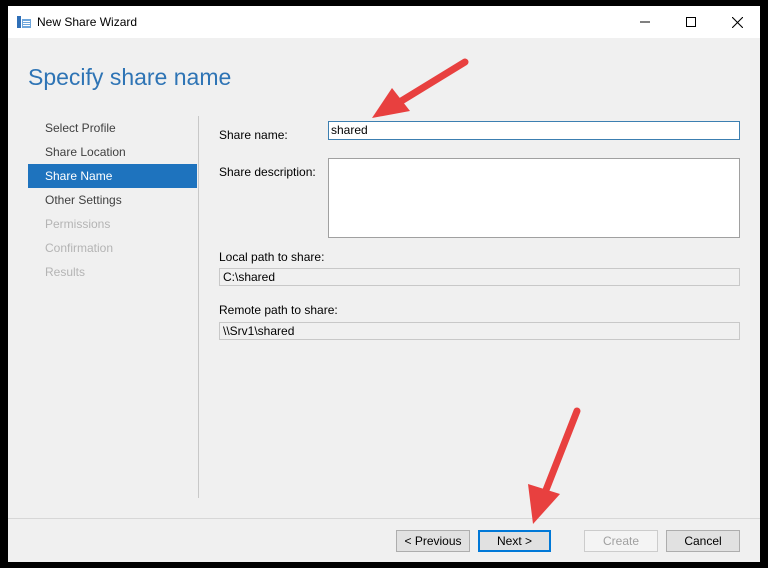 Image resolution: width=768 pixels, height=568 pixels. I want to click on window-title: New Share Wizard, so click(87, 22).